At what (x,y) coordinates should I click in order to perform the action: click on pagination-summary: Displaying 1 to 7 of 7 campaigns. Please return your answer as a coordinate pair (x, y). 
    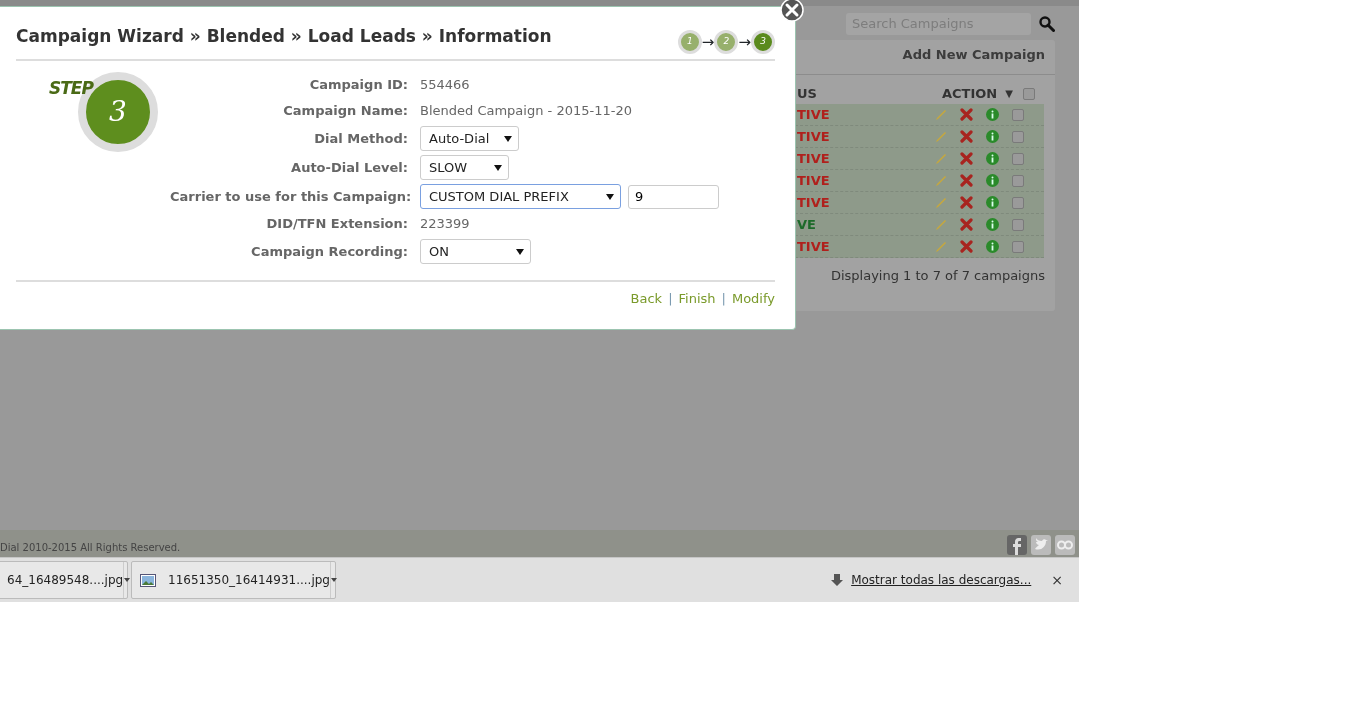
    Looking at the image, I should click on (937, 276).